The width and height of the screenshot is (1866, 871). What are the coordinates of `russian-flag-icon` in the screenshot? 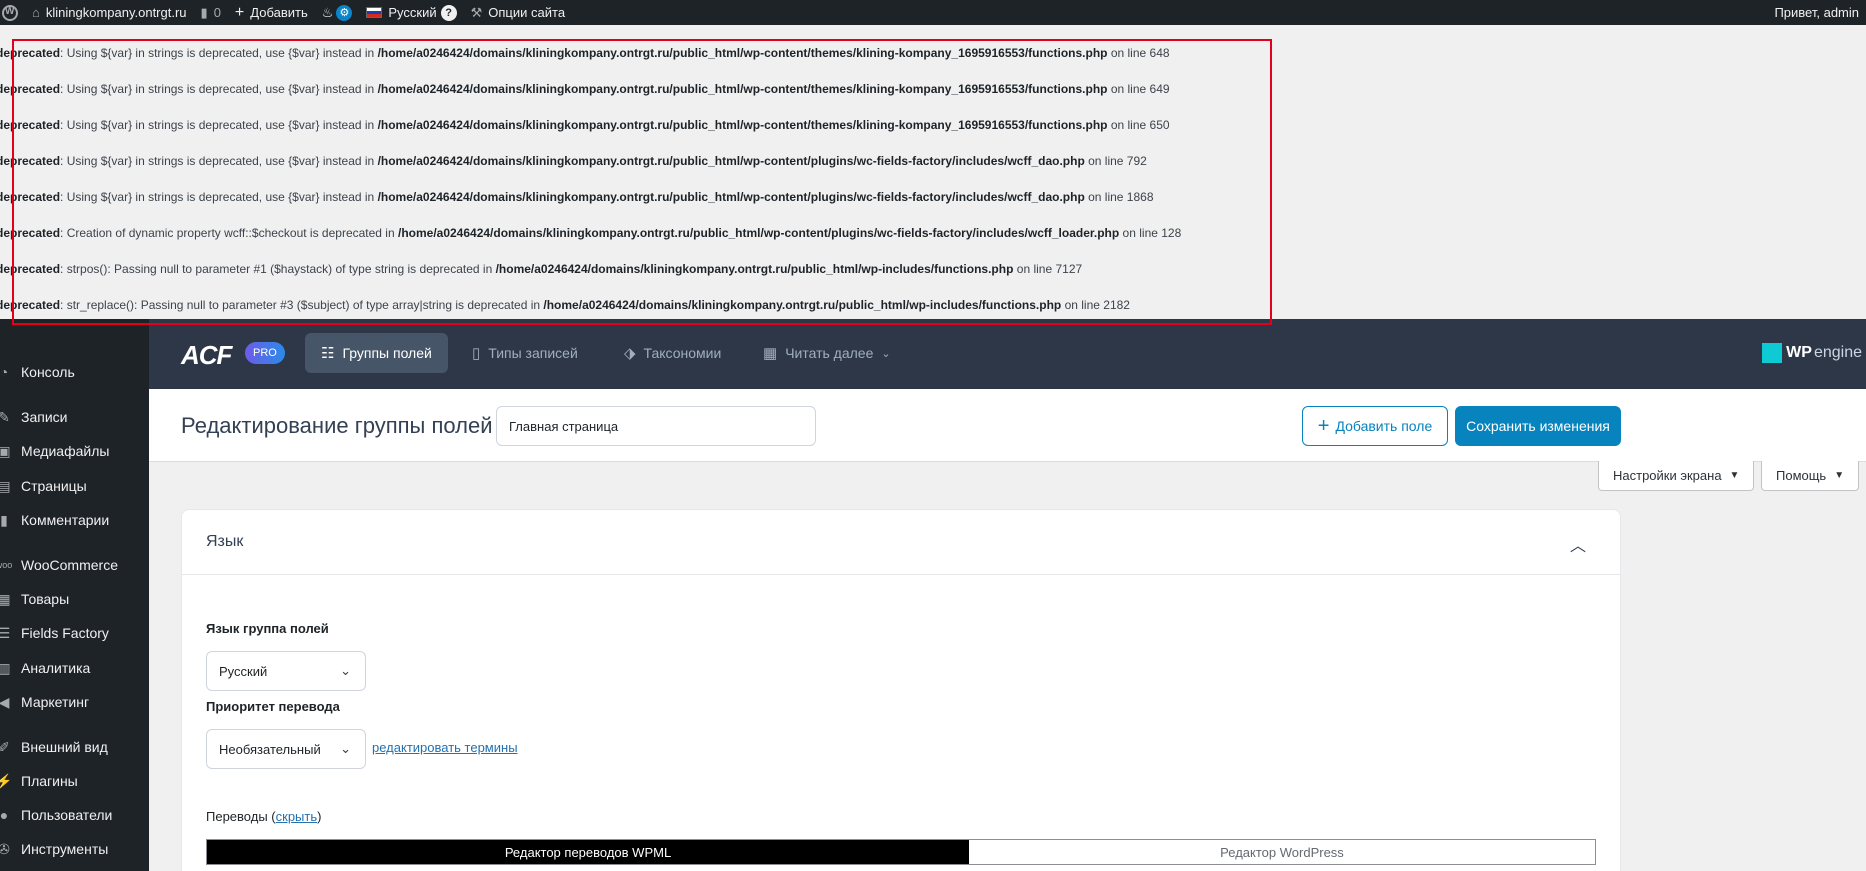 It's located at (374, 12).